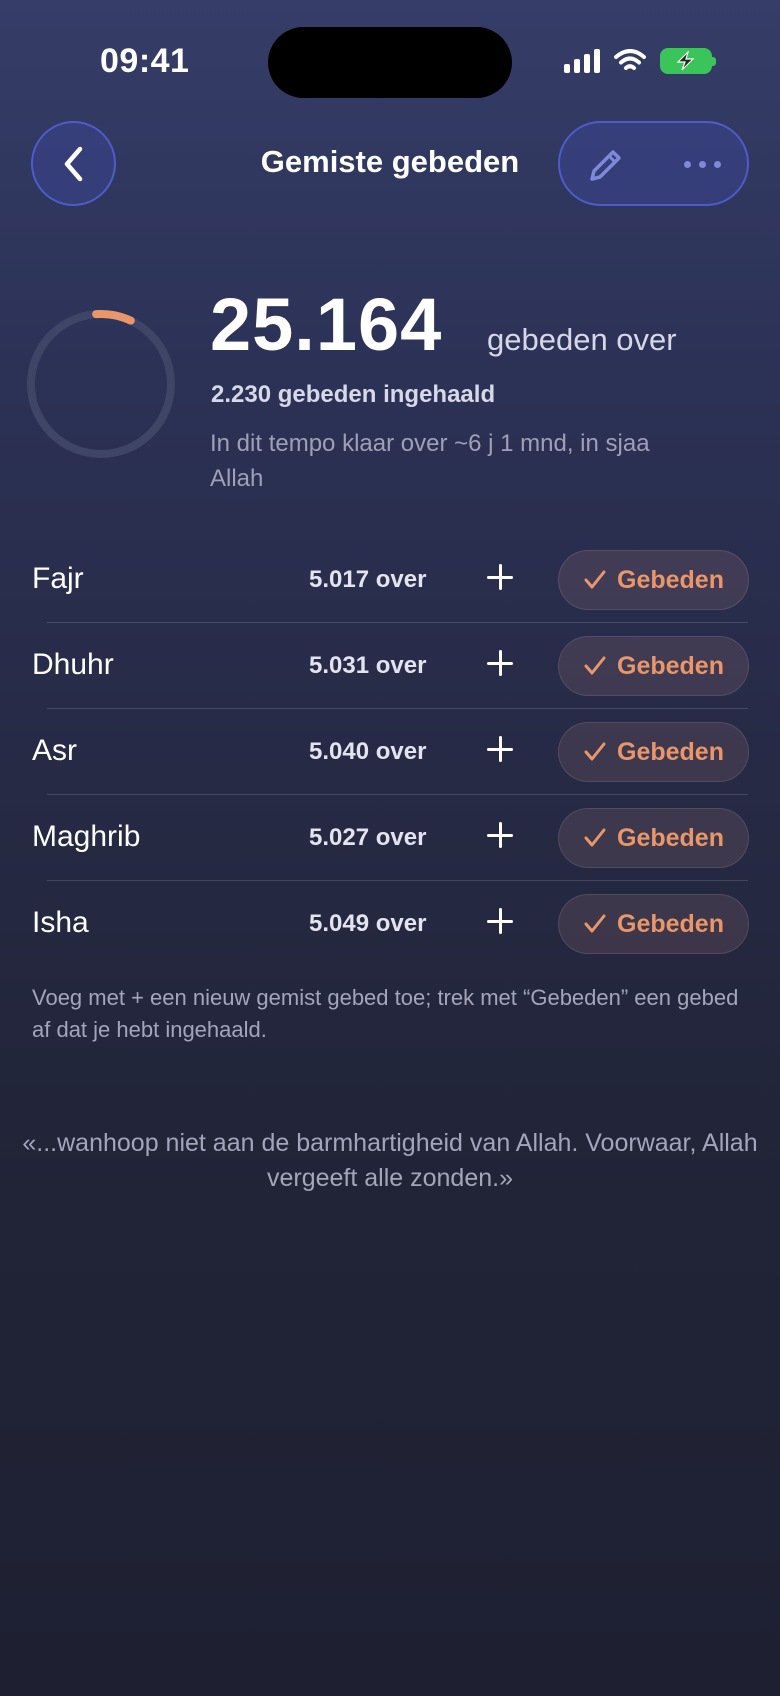  I want to click on status-time: 09:41, so click(145, 61).